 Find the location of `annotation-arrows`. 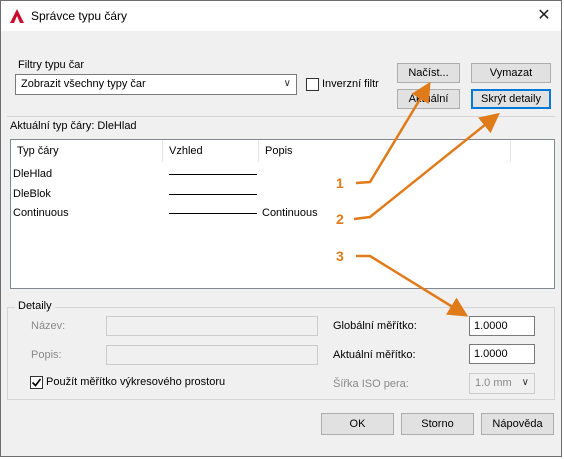

annotation-arrows is located at coordinates (426, 199).